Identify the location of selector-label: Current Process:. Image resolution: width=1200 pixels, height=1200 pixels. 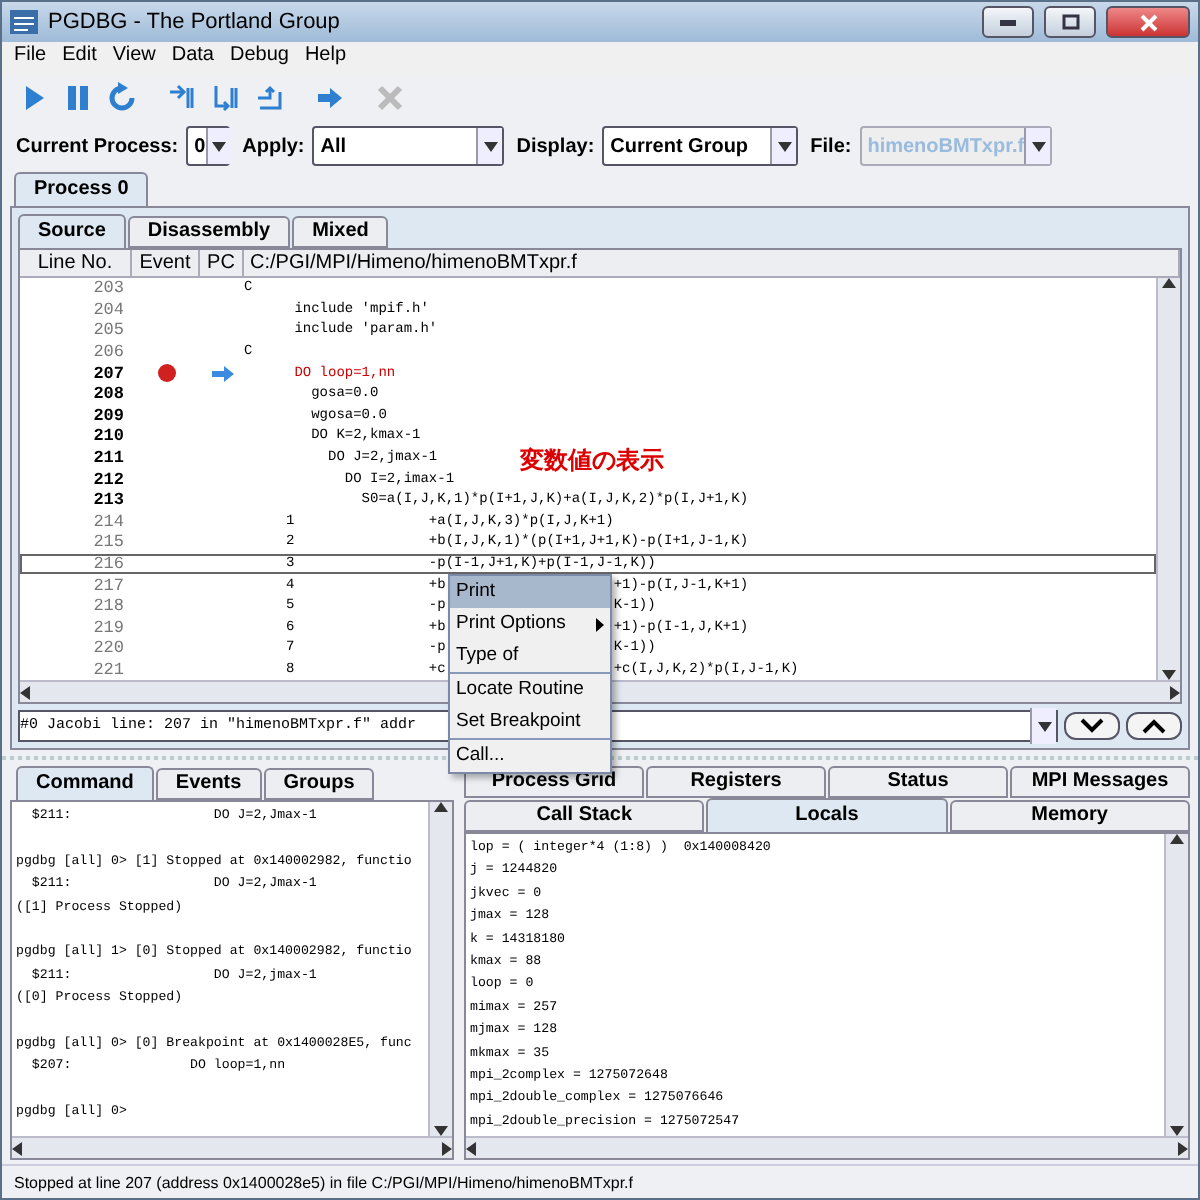
(97, 146).